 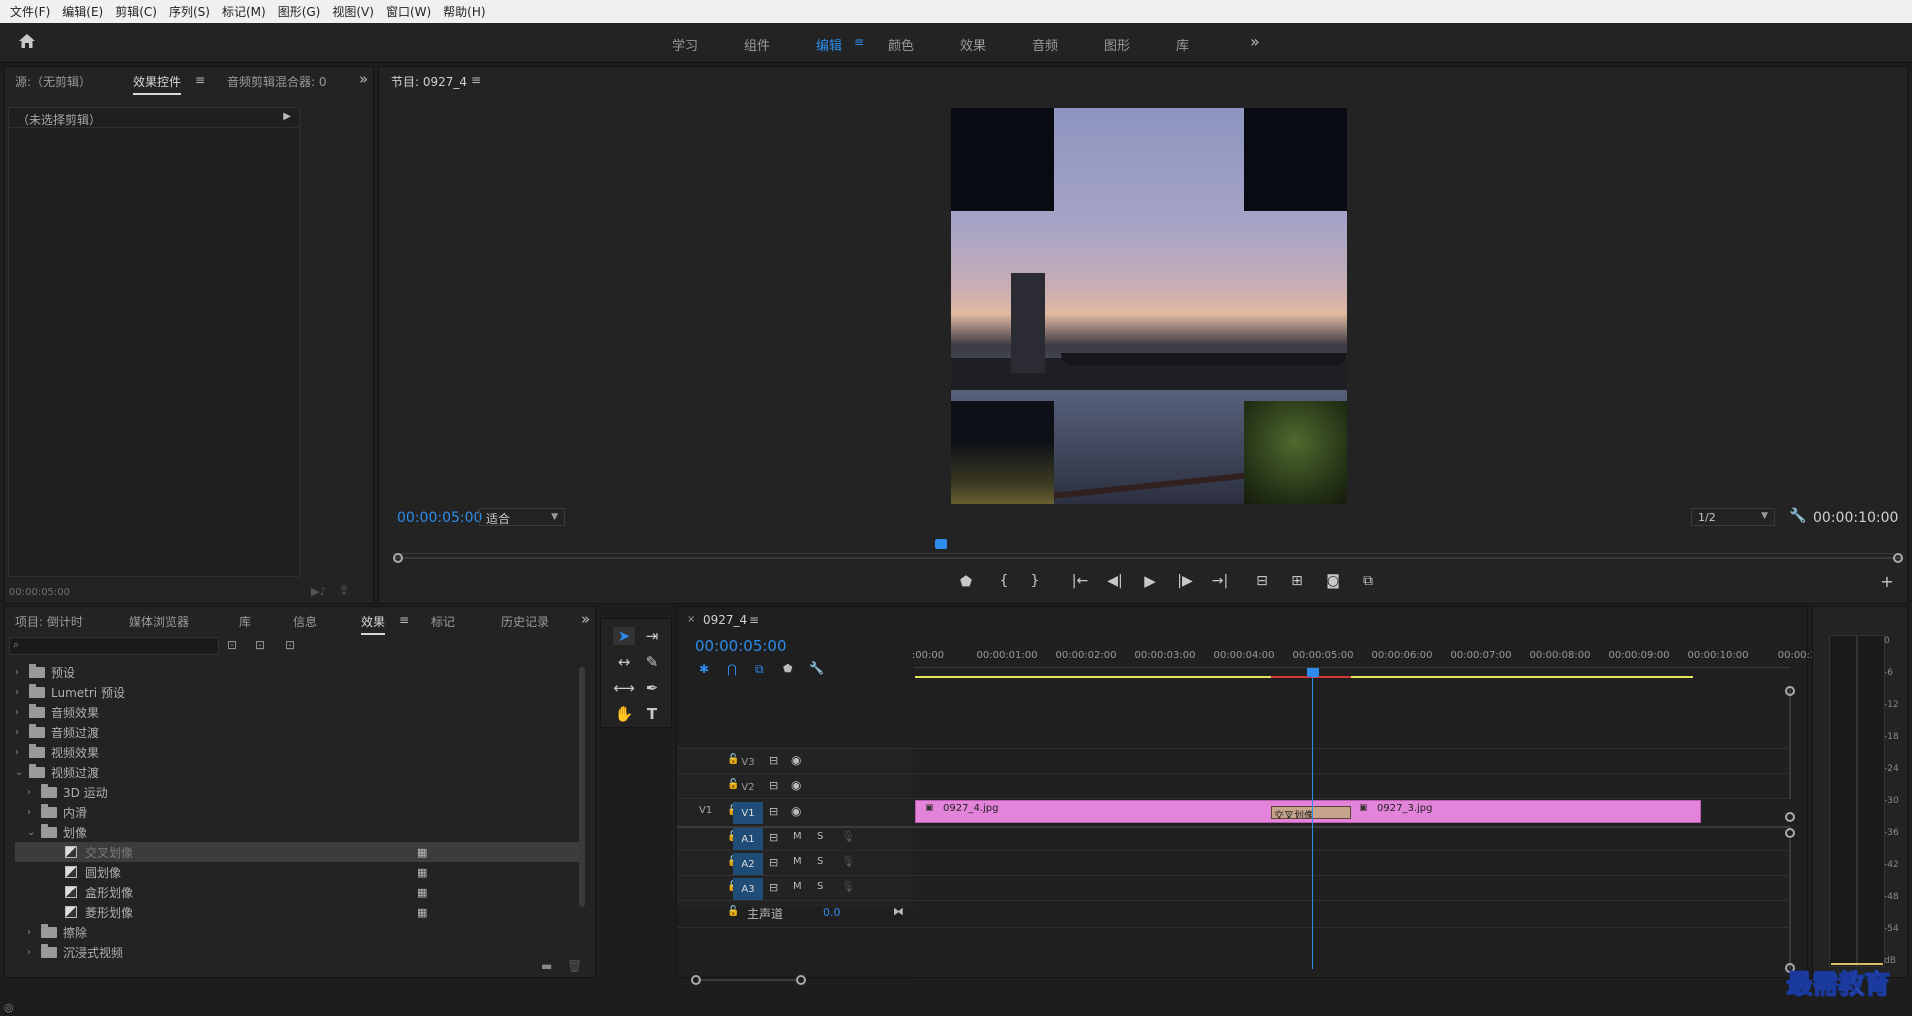 What do you see at coordinates (1148, 558) in the screenshot?
I see `zoom-bar` at bounding box center [1148, 558].